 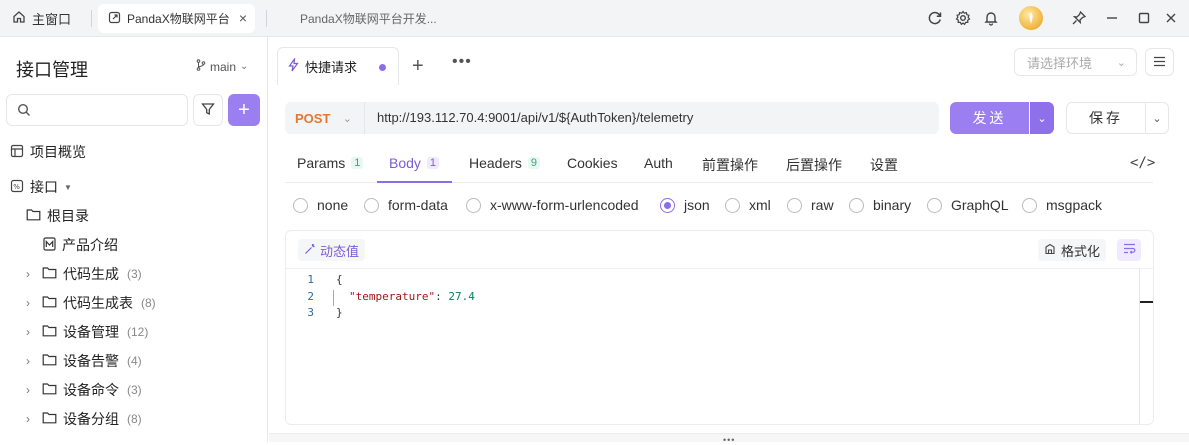 I want to click on editor-scrollbar, so click(x=1139, y=346).